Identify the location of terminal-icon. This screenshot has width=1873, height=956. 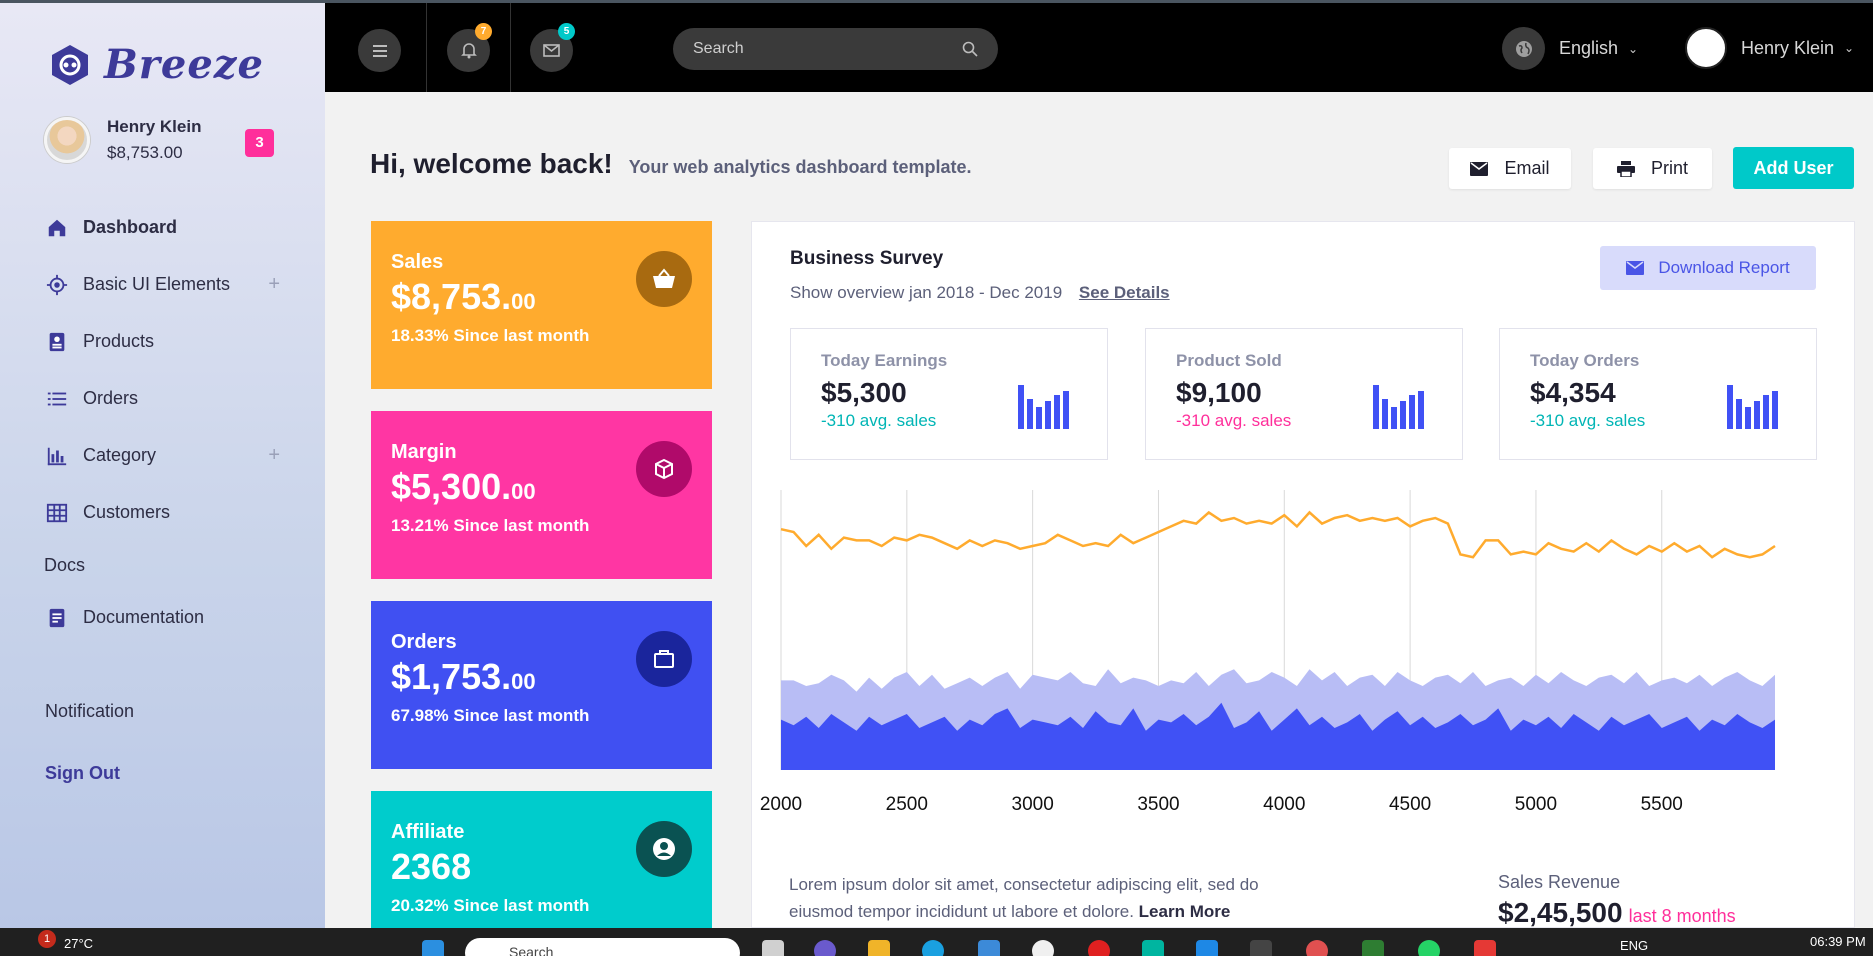
(1261, 948).